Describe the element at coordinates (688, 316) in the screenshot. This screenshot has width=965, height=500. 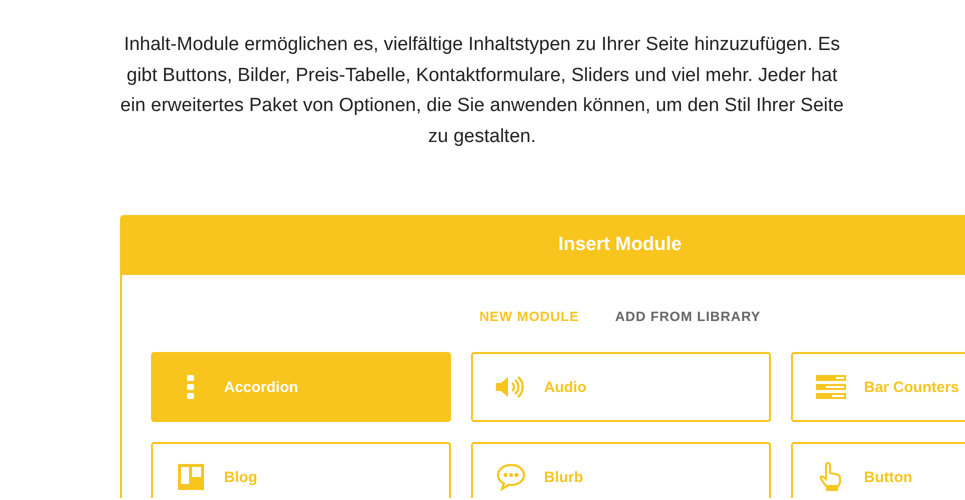
I see `tab: ADD FROM LIBRARY` at that location.